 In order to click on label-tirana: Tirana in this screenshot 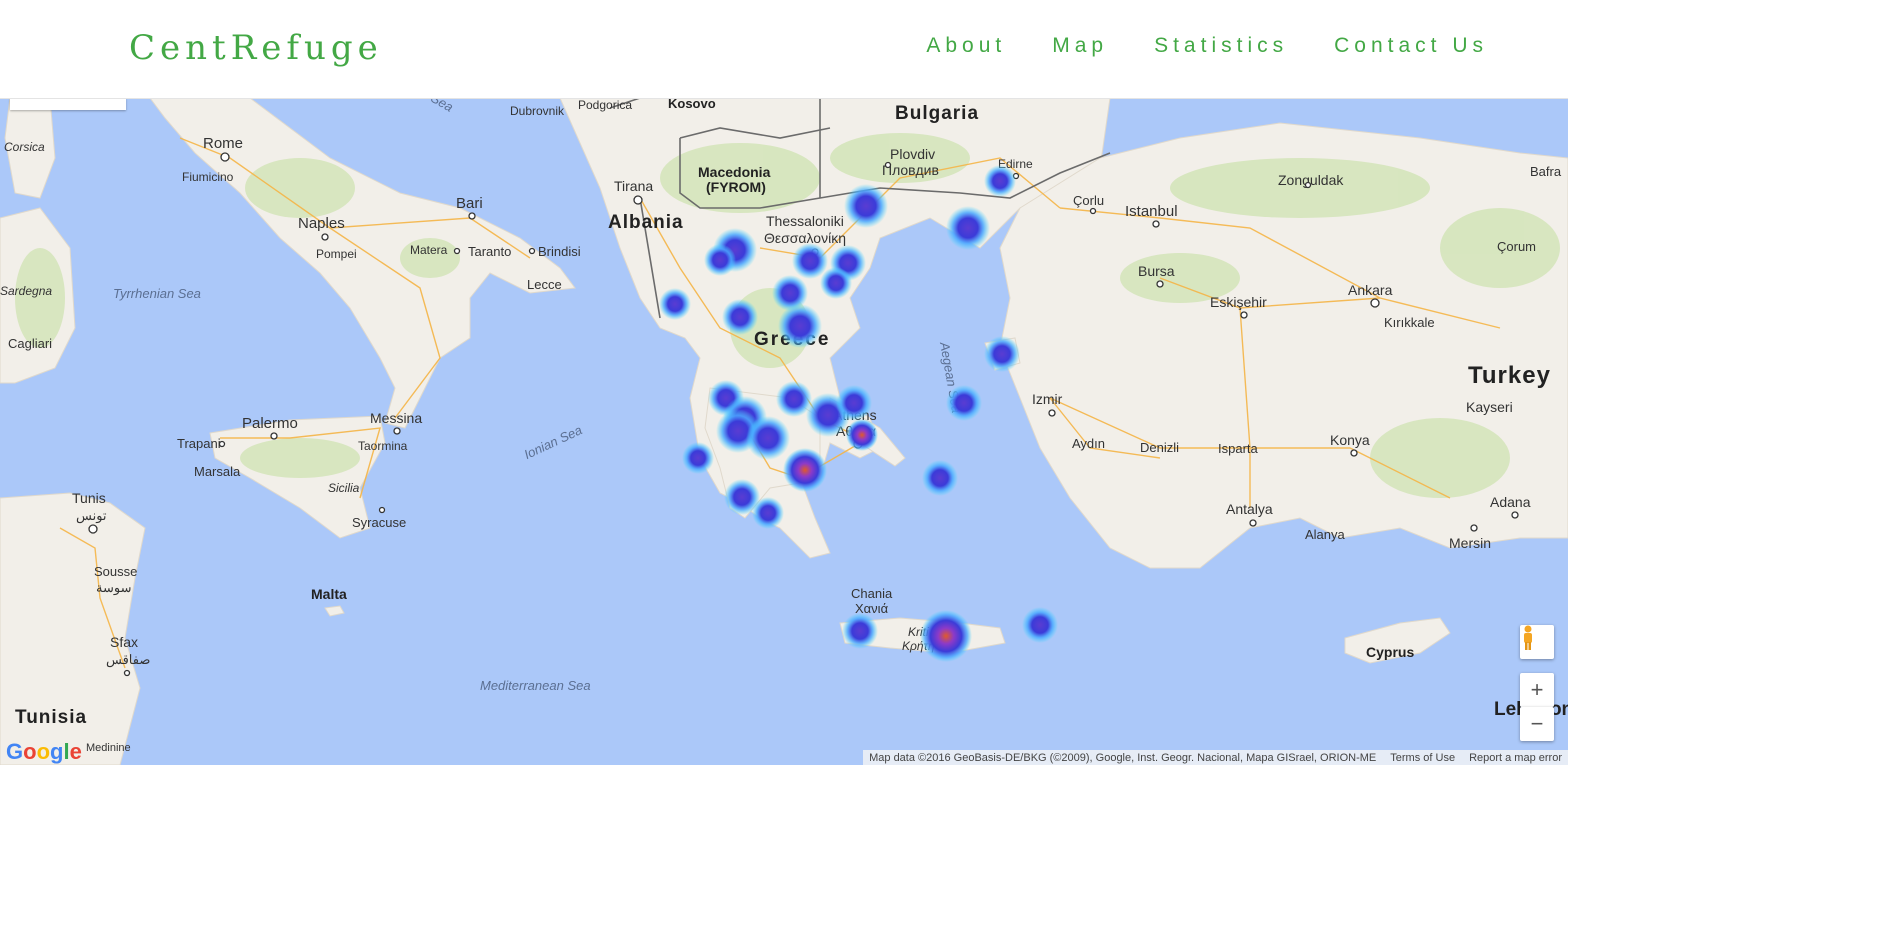, I will do `click(633, 186)`.